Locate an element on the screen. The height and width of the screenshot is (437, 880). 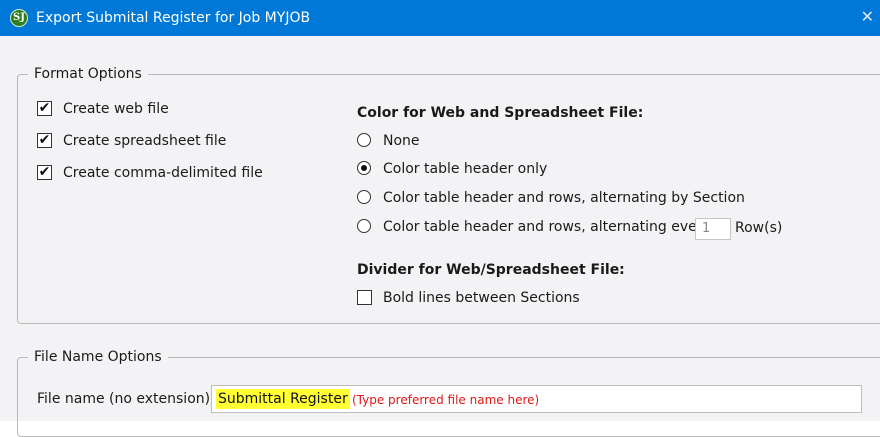
file-name-hint: (Type preferred file name here) is located at coordinates (446, 400).